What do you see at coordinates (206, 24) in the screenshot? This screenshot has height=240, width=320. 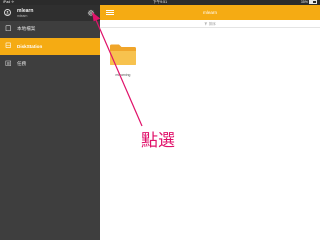 I see `filter-icon` at bounding box center [206, 24].